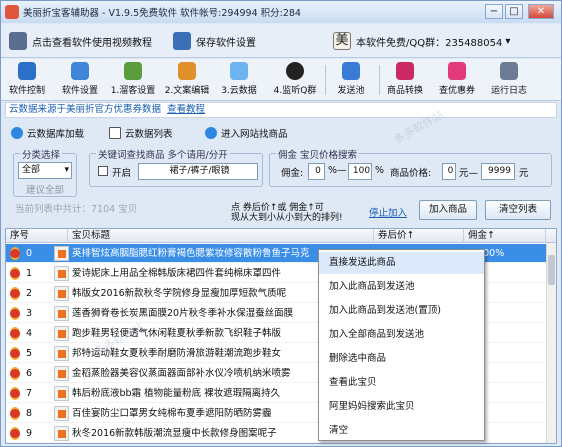  Describe the element at coordinates (401, 335) in the screenshot. I see `menu-item-add-all-to-pool: 加入全部商品到发送池` at that location.